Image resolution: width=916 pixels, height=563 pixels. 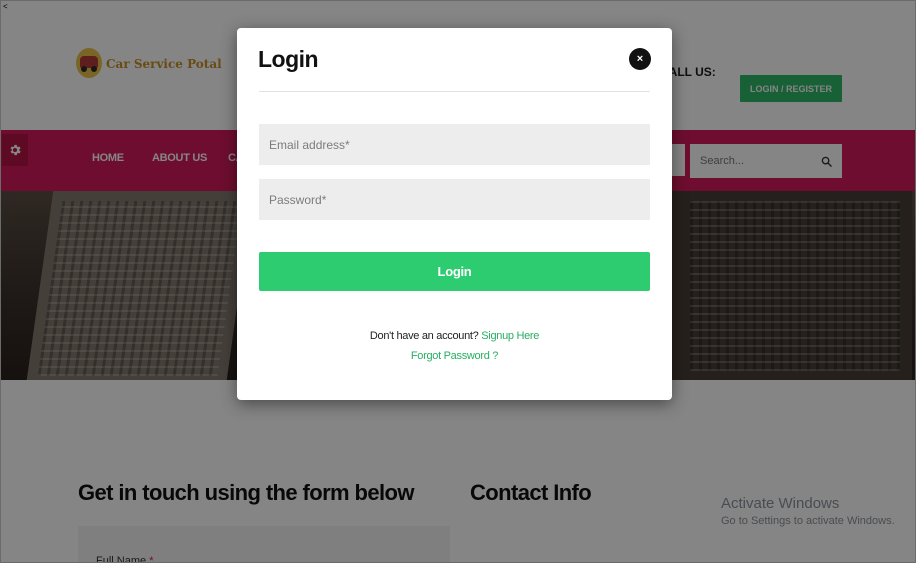 What do you see at coordinates (5, 6) in the screenshot?
I see `back-arrow-icon: <` at bounding box center [5, 6].